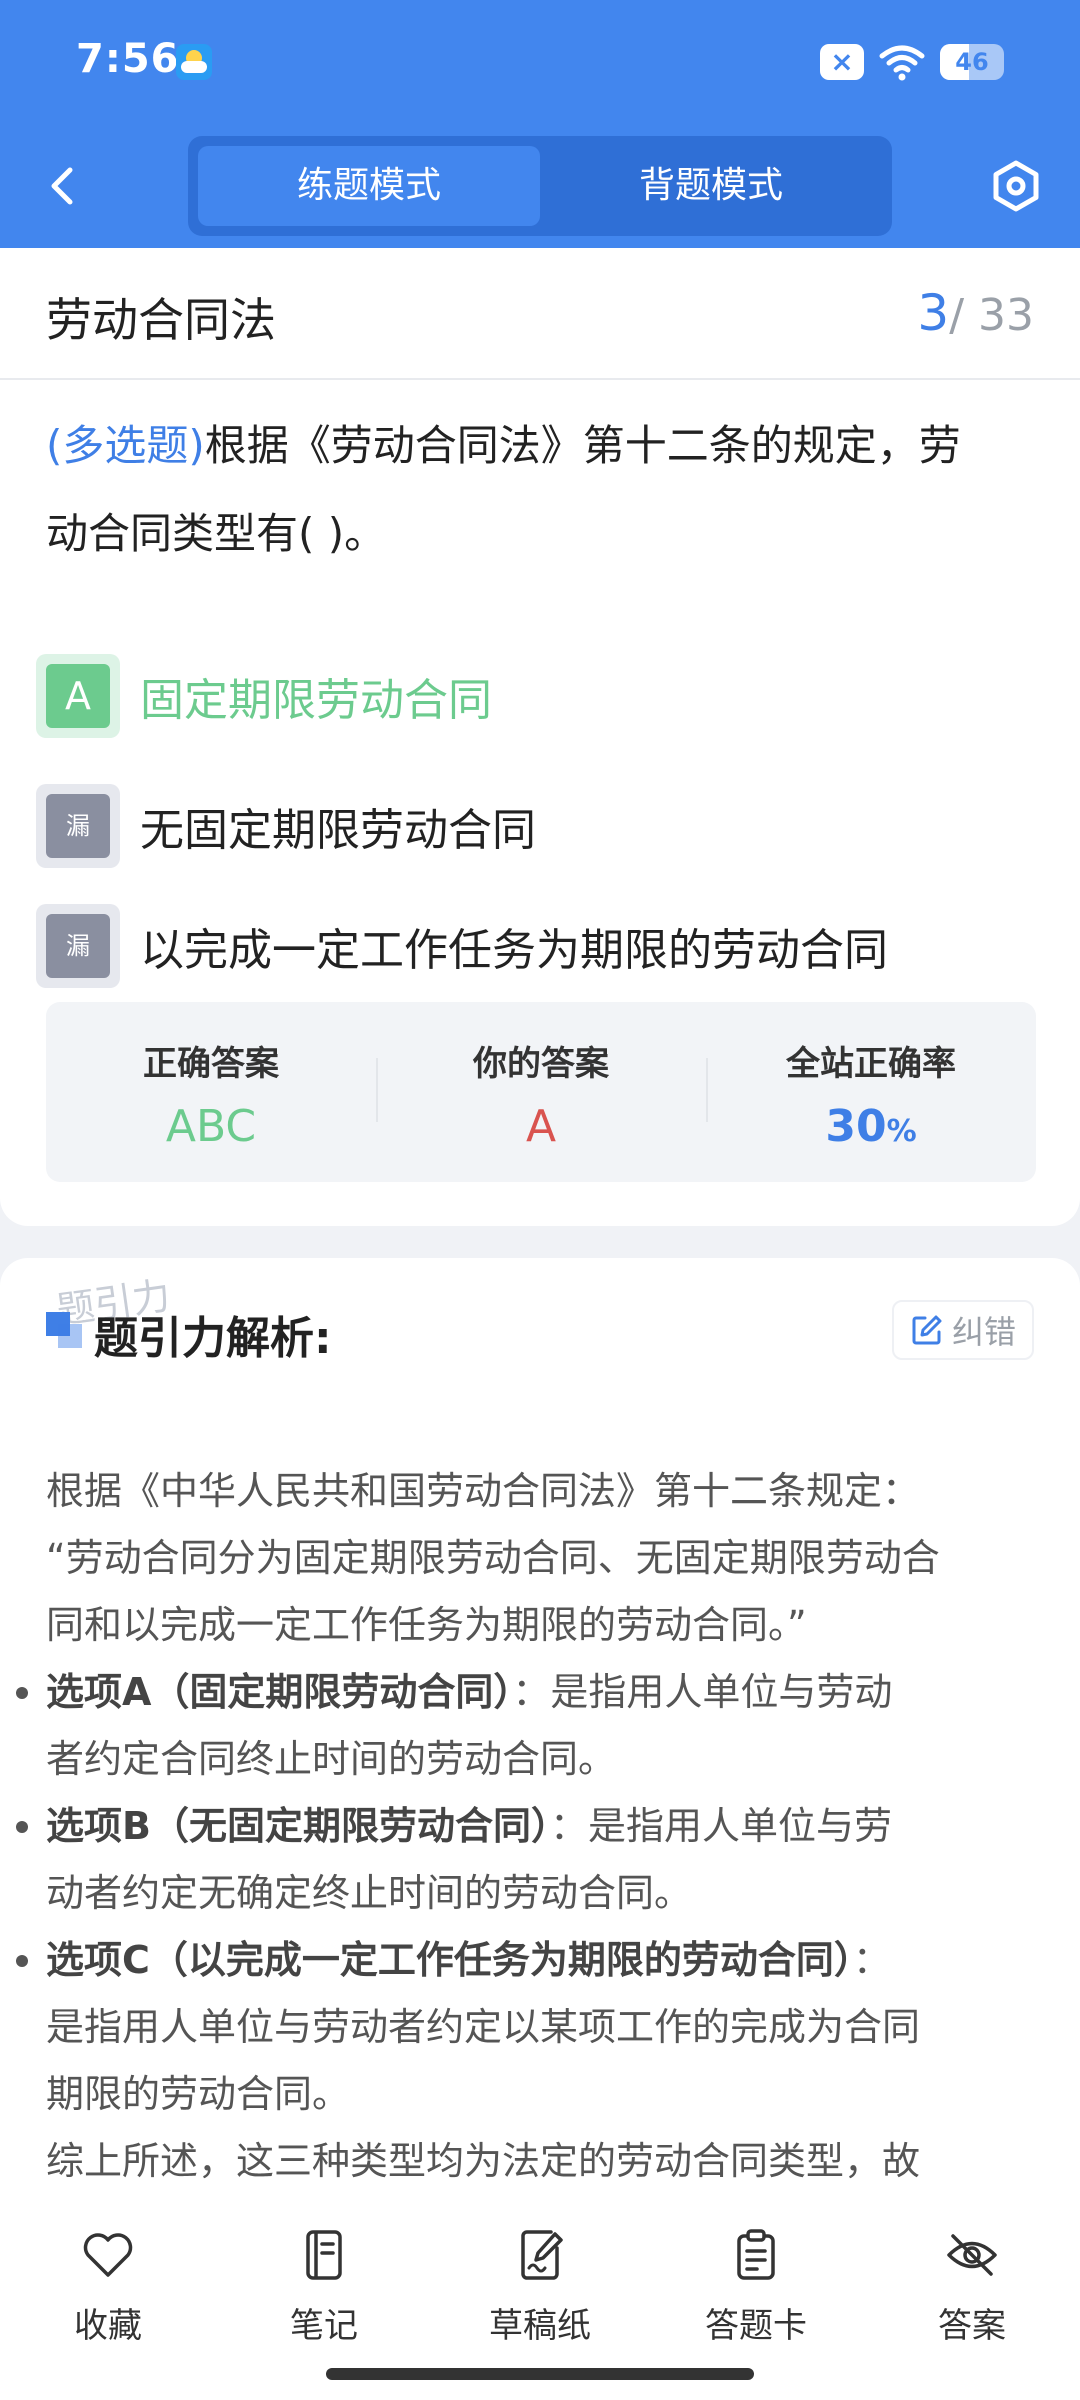 Image resolution: width=1080 pixels, height=2400 pixels. I want to click on accuracy-unit: %, so click(901, 1131).